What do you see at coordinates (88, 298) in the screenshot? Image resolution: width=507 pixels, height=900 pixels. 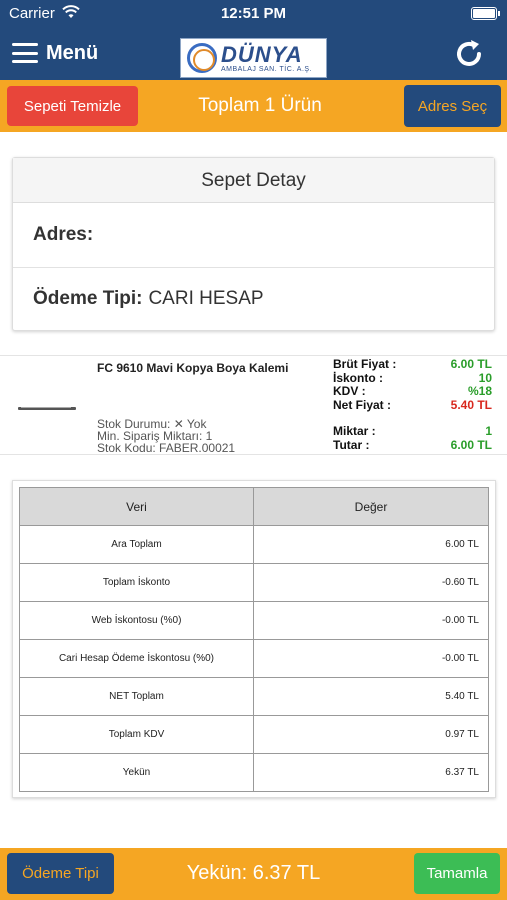 I see `payment-type-label: Ödeme Tipi:` at bounding box center [88, 298].